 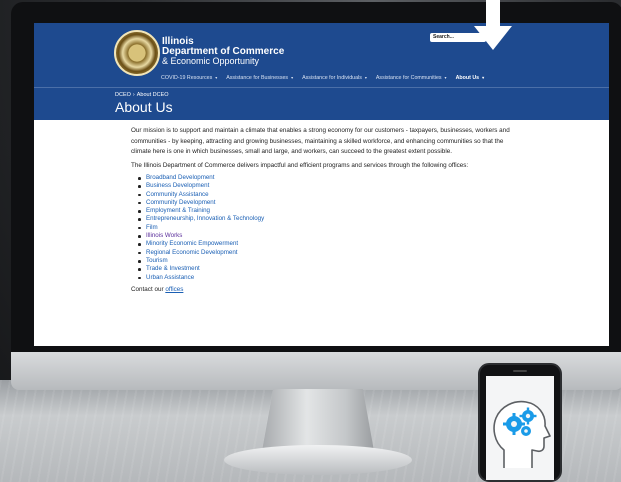 I want to click on logo-title-subtitle: & Economic Opportunity, so click(x=210, y=61).